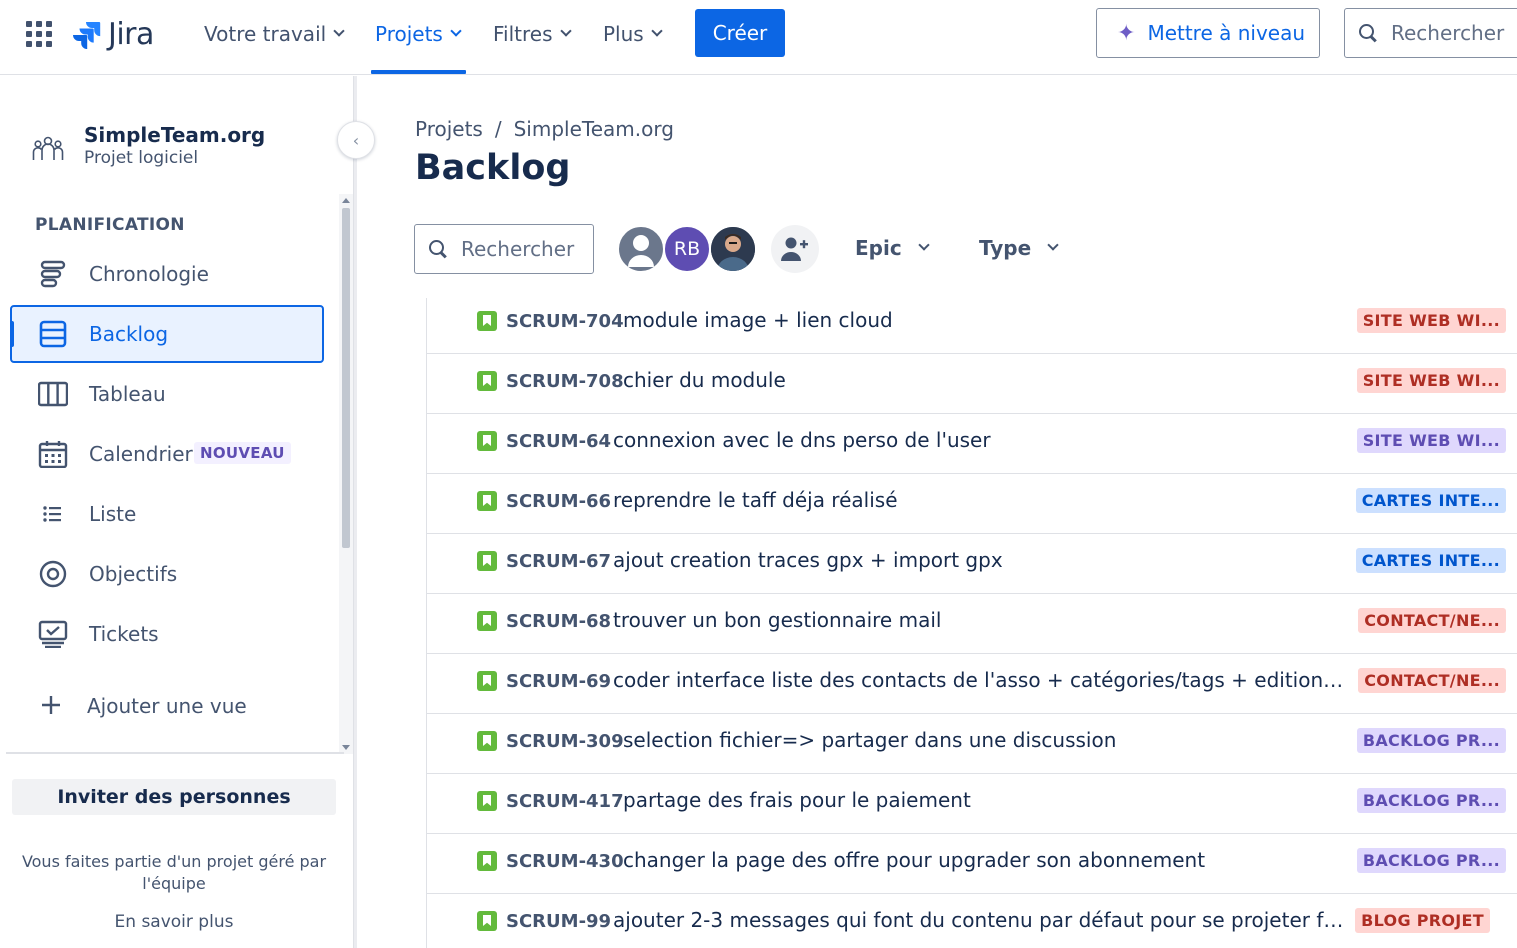  I want to click on issue-key: SCRUM-430, so click(565, 861).